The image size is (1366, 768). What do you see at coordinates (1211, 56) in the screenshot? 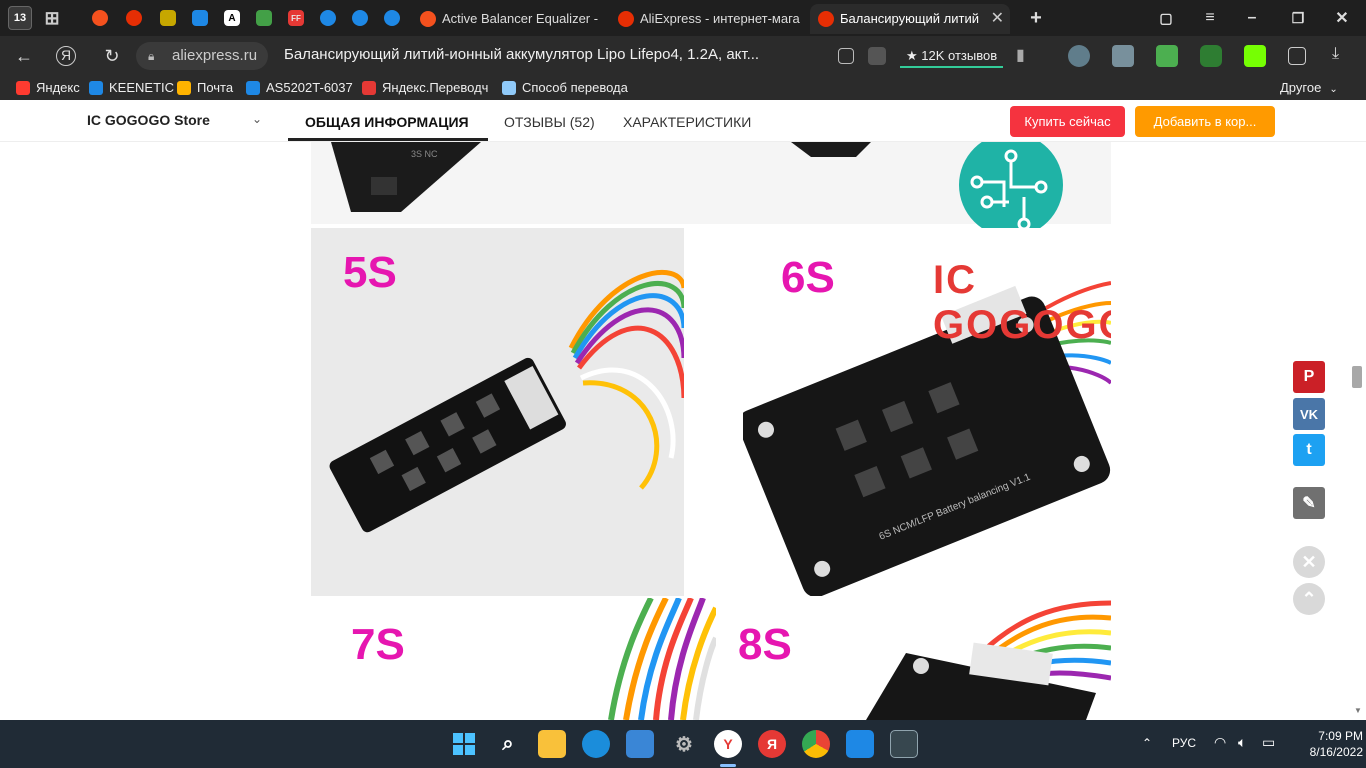
I see `adblock-extension-icon` at bounding box center [1211, 56].